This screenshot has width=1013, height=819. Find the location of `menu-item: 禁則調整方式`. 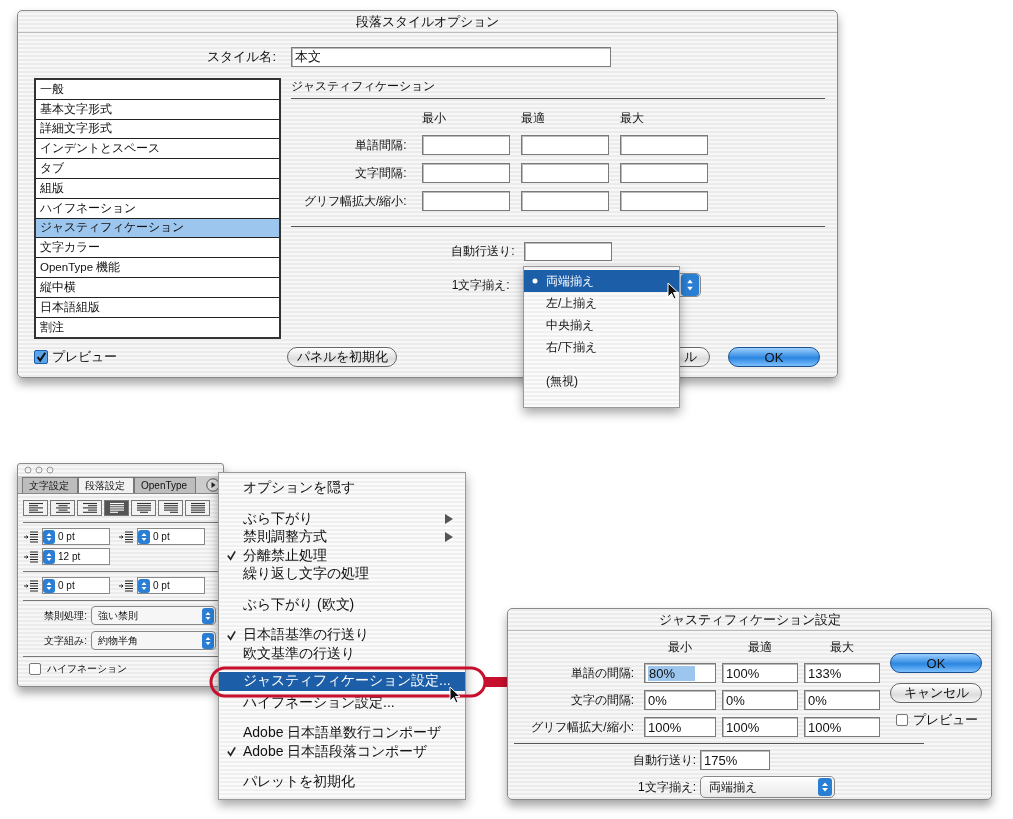

menu-item: 禁則調整方式 is located at coordinates (342, 537).